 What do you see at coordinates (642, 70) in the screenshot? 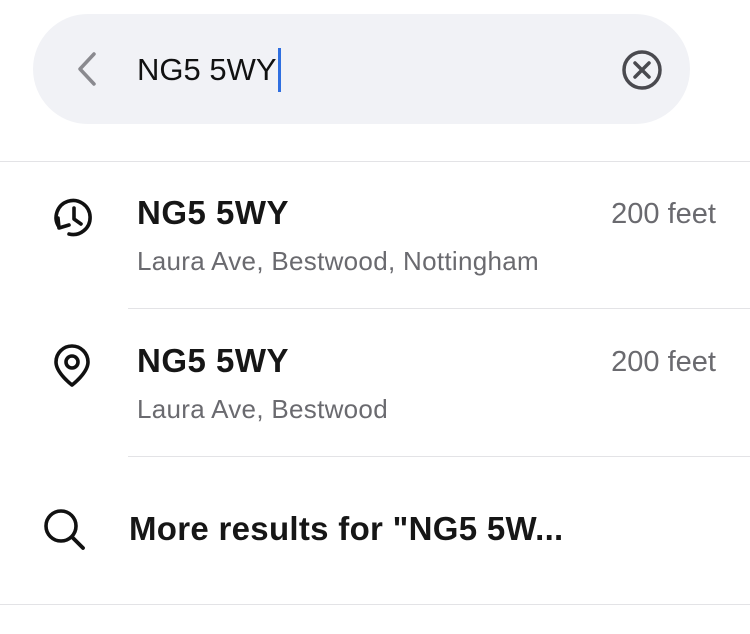
I see `clear-circle-icon` at bounding box center [642, 70].